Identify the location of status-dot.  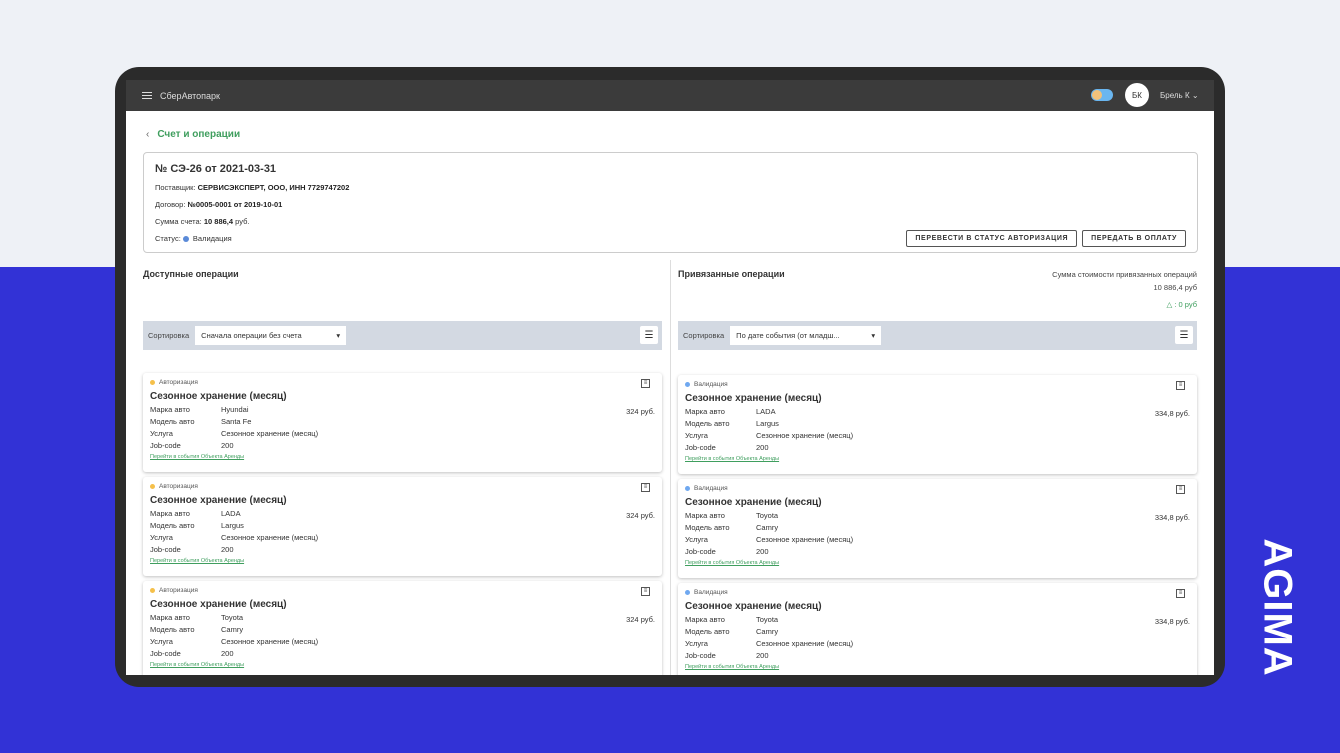
(152, 590).